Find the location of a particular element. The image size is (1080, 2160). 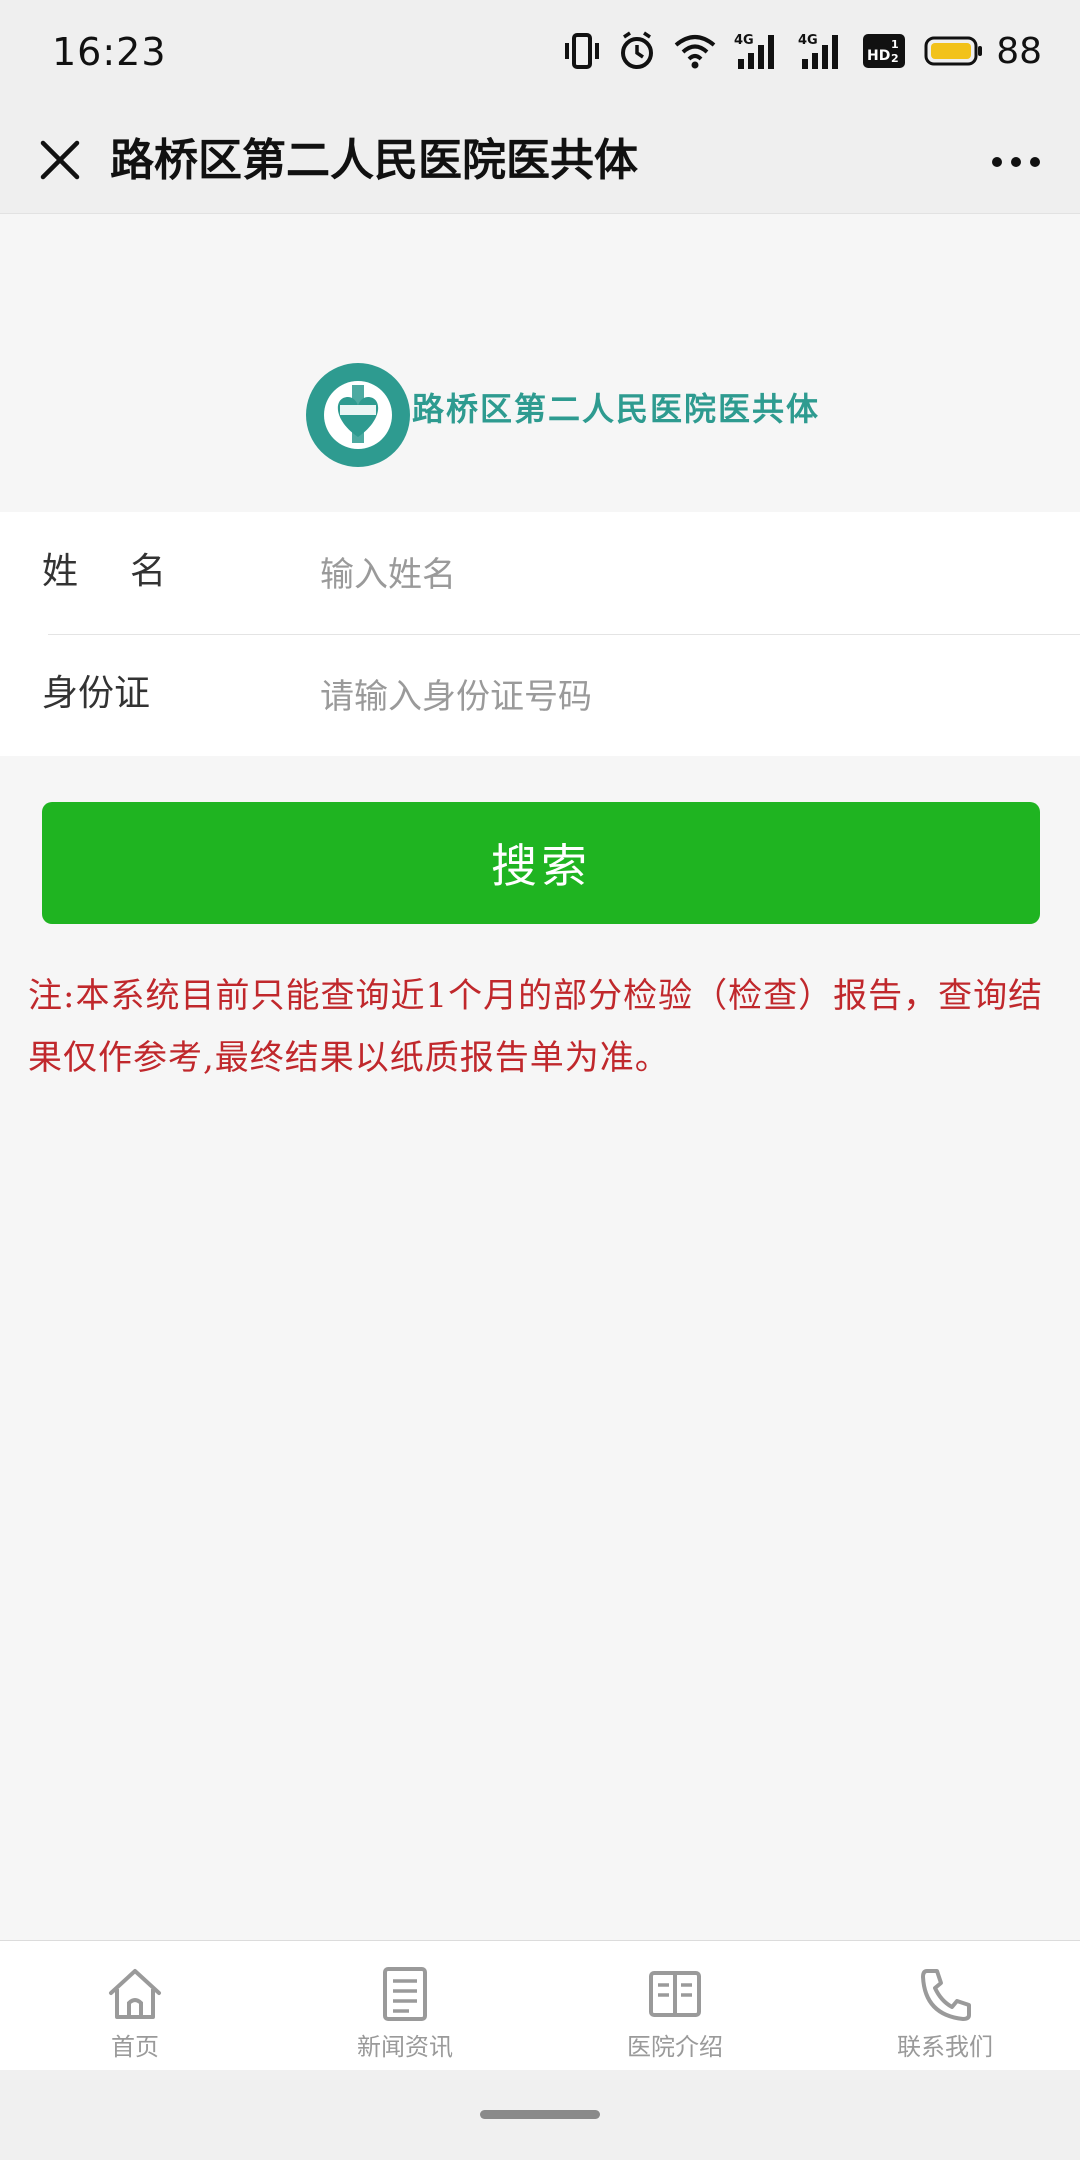

id-input is located at coordinates (680, 697).